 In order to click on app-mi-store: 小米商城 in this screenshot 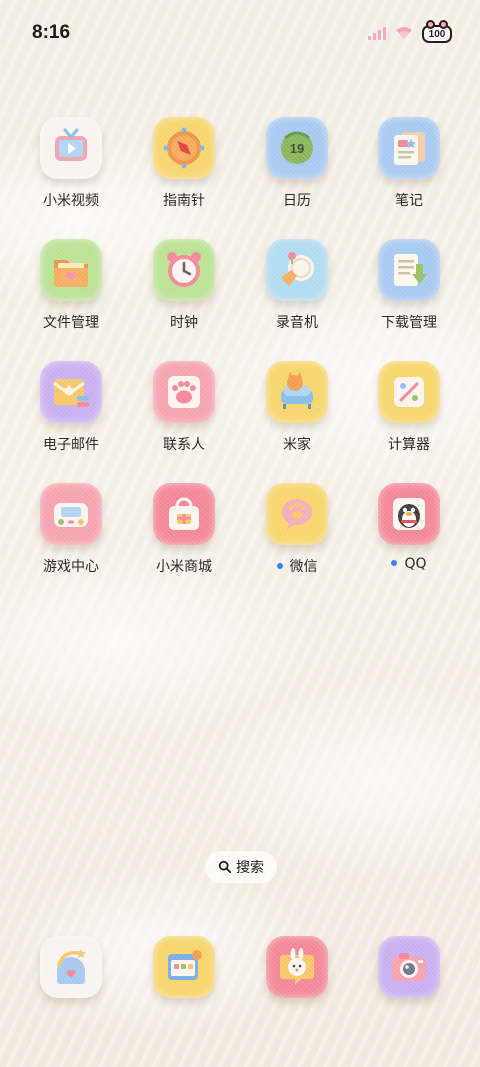, I will do `click(184, 535)`.